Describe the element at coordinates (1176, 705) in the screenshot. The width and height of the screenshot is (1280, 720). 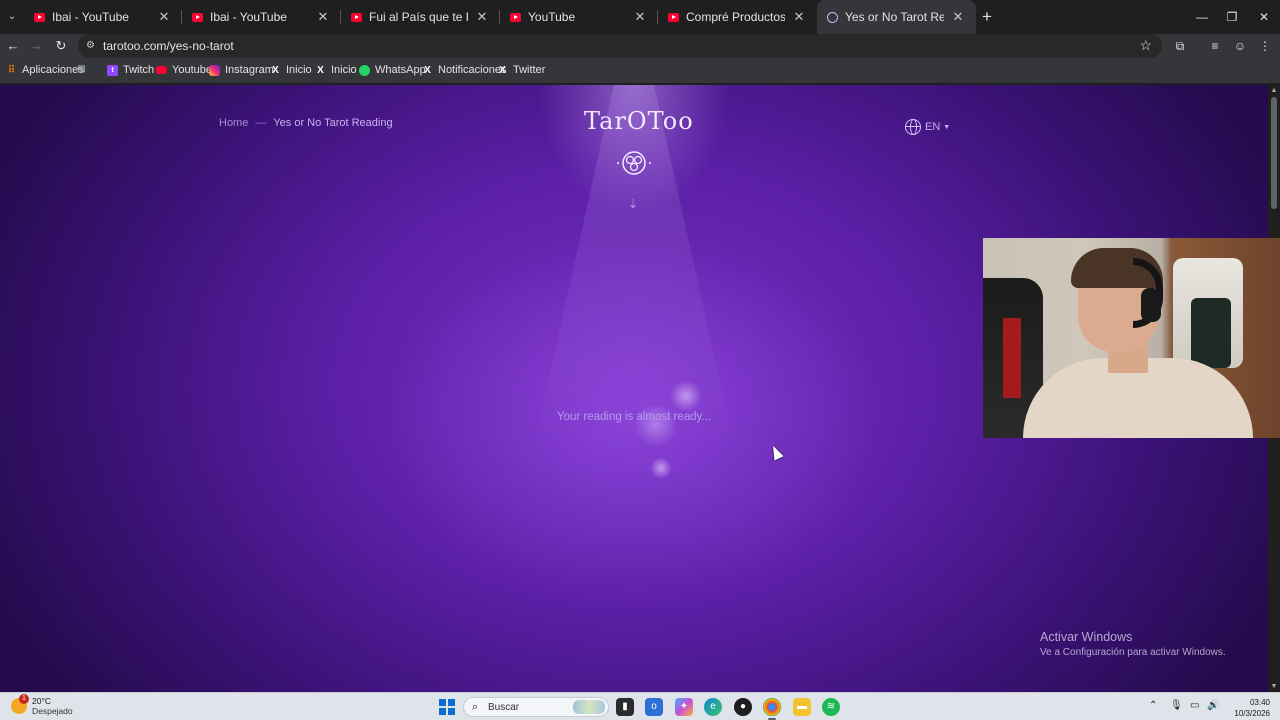
I see `microphone-icon: 🎙` at that location.